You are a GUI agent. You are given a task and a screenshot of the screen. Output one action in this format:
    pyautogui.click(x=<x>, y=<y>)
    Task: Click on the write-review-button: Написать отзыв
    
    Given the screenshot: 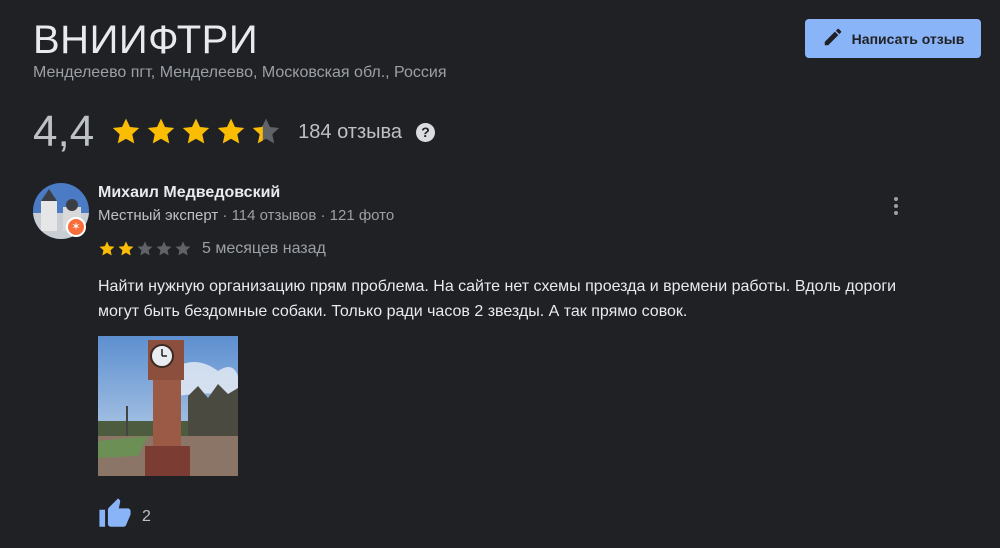 What is the action you would take?
    pyautogui.click(x=893, y=38)
    